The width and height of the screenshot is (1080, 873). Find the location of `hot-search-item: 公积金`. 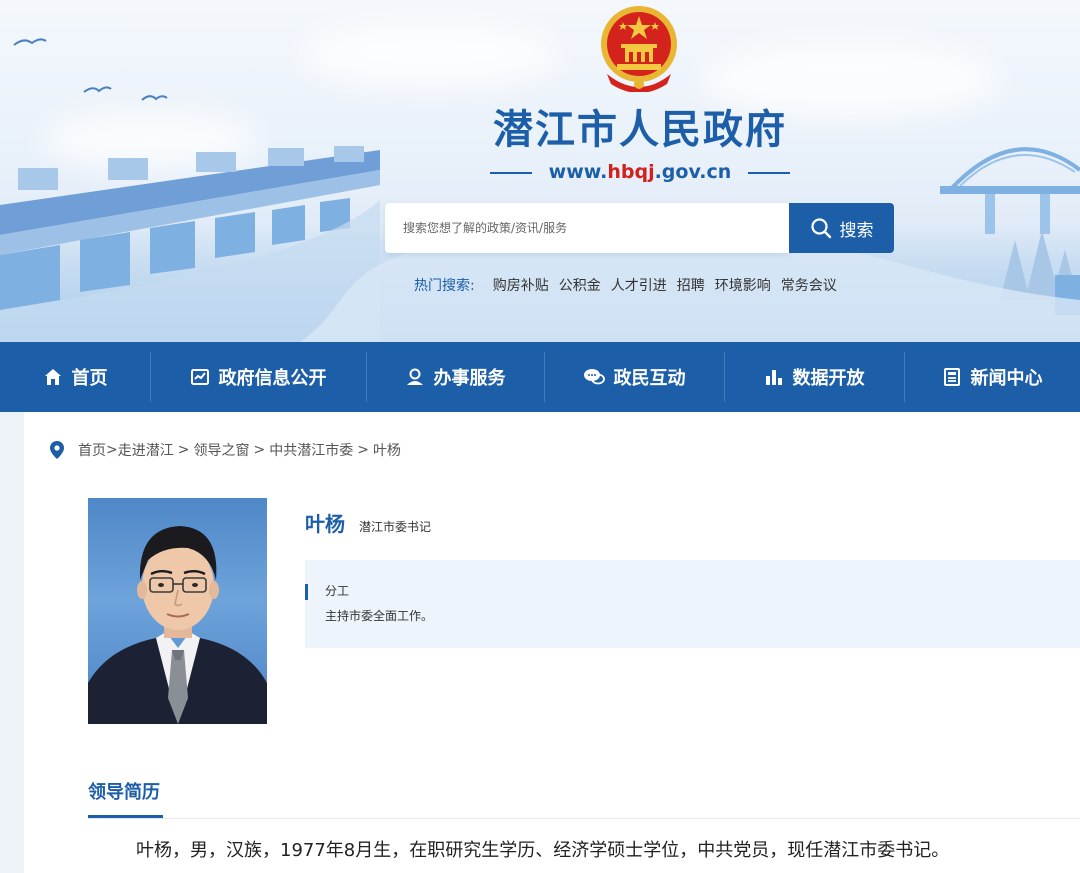

hot-search-item: 公积金 is located at coordinates (580, 285).